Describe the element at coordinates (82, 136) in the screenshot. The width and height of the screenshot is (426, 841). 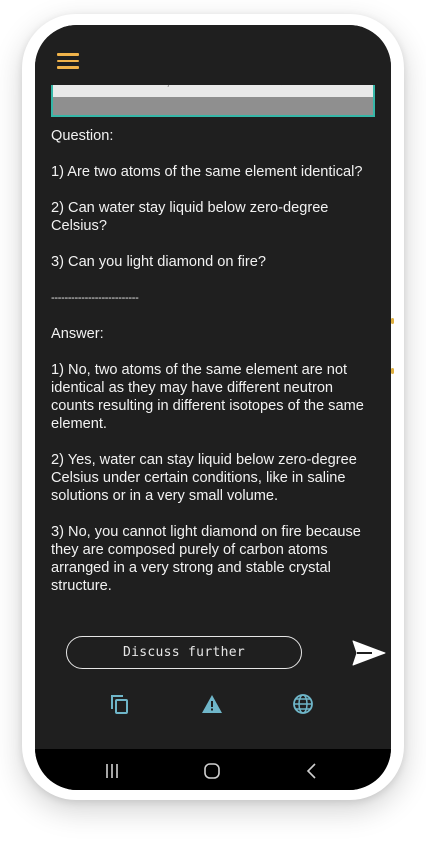
I see `question-label: Question:` at that location.